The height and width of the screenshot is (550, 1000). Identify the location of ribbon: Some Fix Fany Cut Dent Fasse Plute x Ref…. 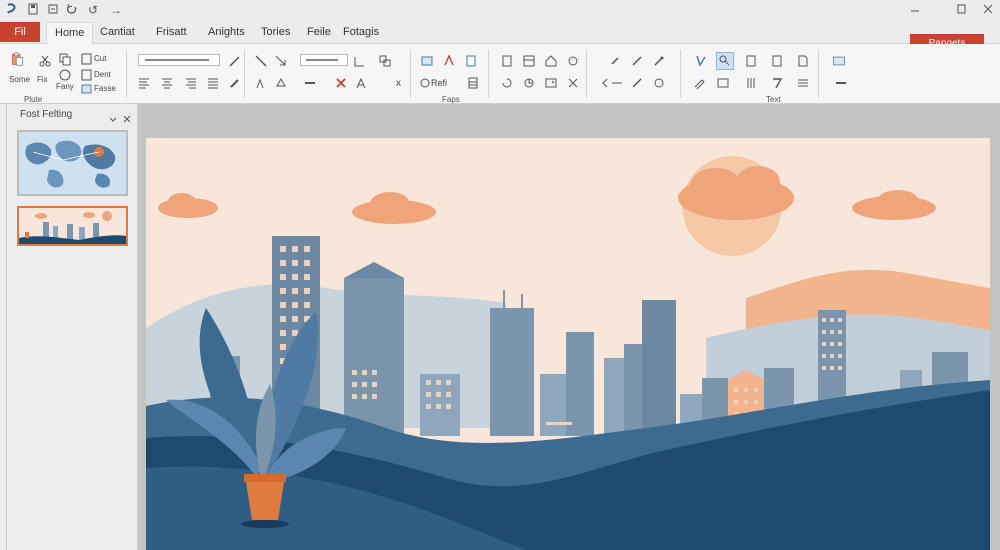
(500, 74).